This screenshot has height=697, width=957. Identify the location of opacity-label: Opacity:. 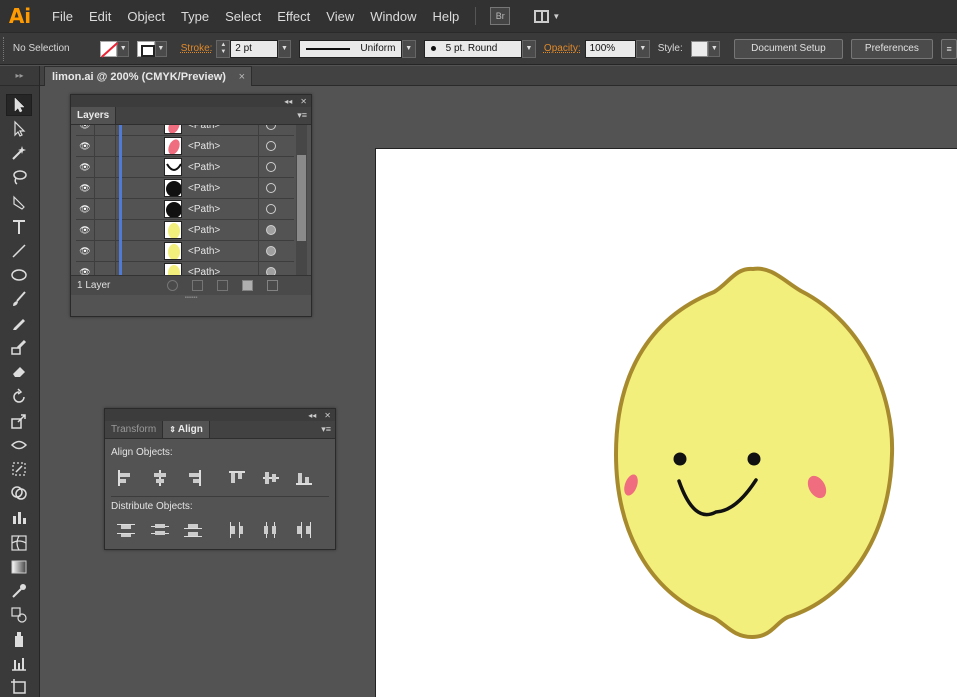
(562, 48).